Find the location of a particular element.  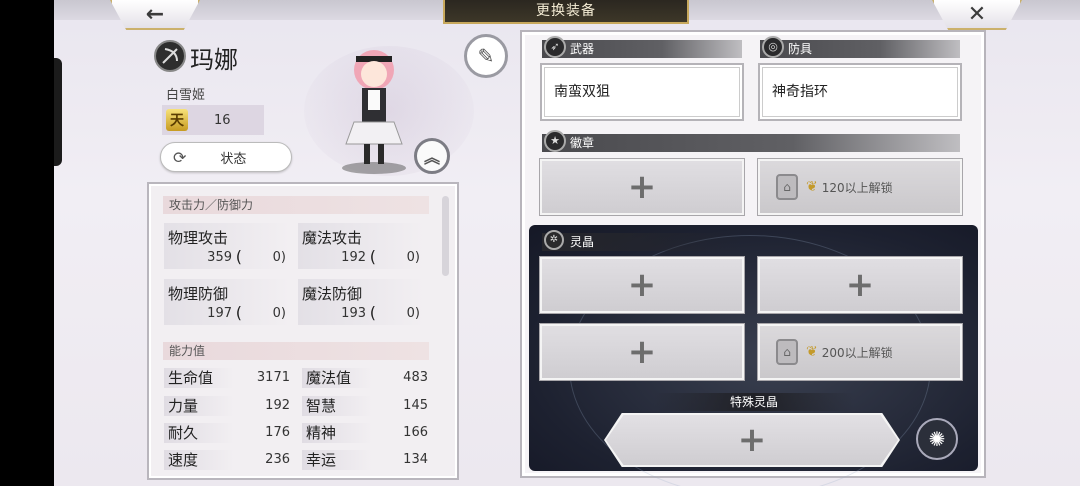

badge-slot-locked: ⌂ ❦ 120以上解锁 is located at coordinates (860, 187).